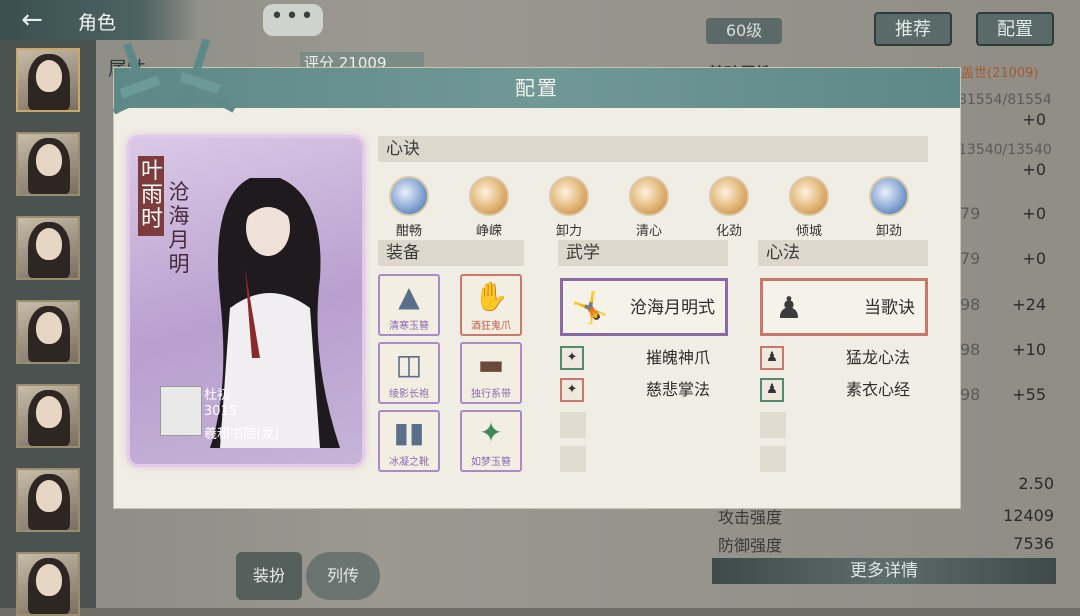  I want to click on owner-avatar, so click(181, 411).